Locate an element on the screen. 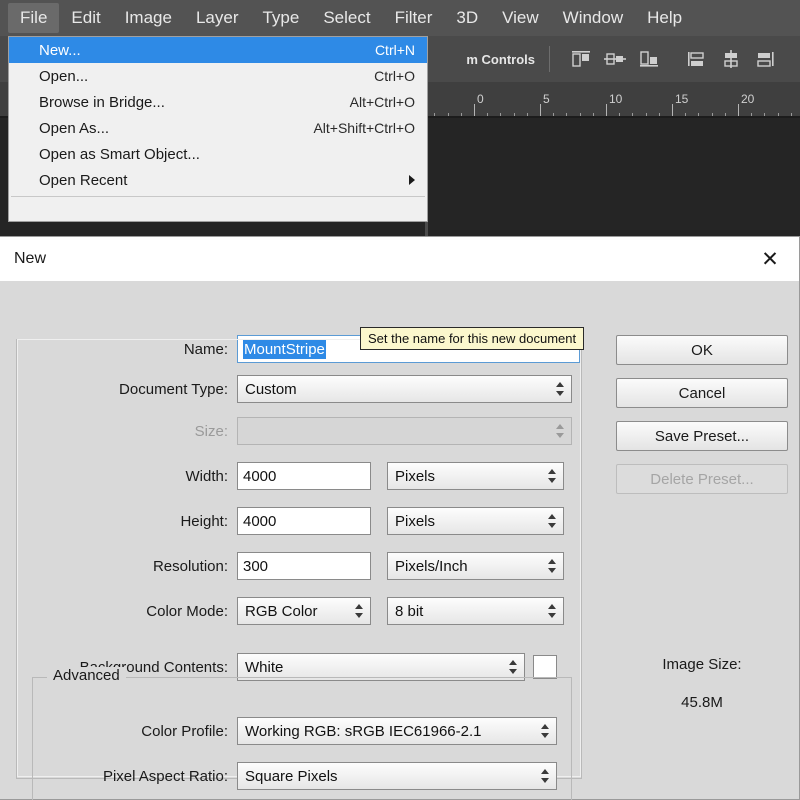 The width and height of the screenshot is (800, 800). width-input: 4000 is located at coordinates (304, 476).